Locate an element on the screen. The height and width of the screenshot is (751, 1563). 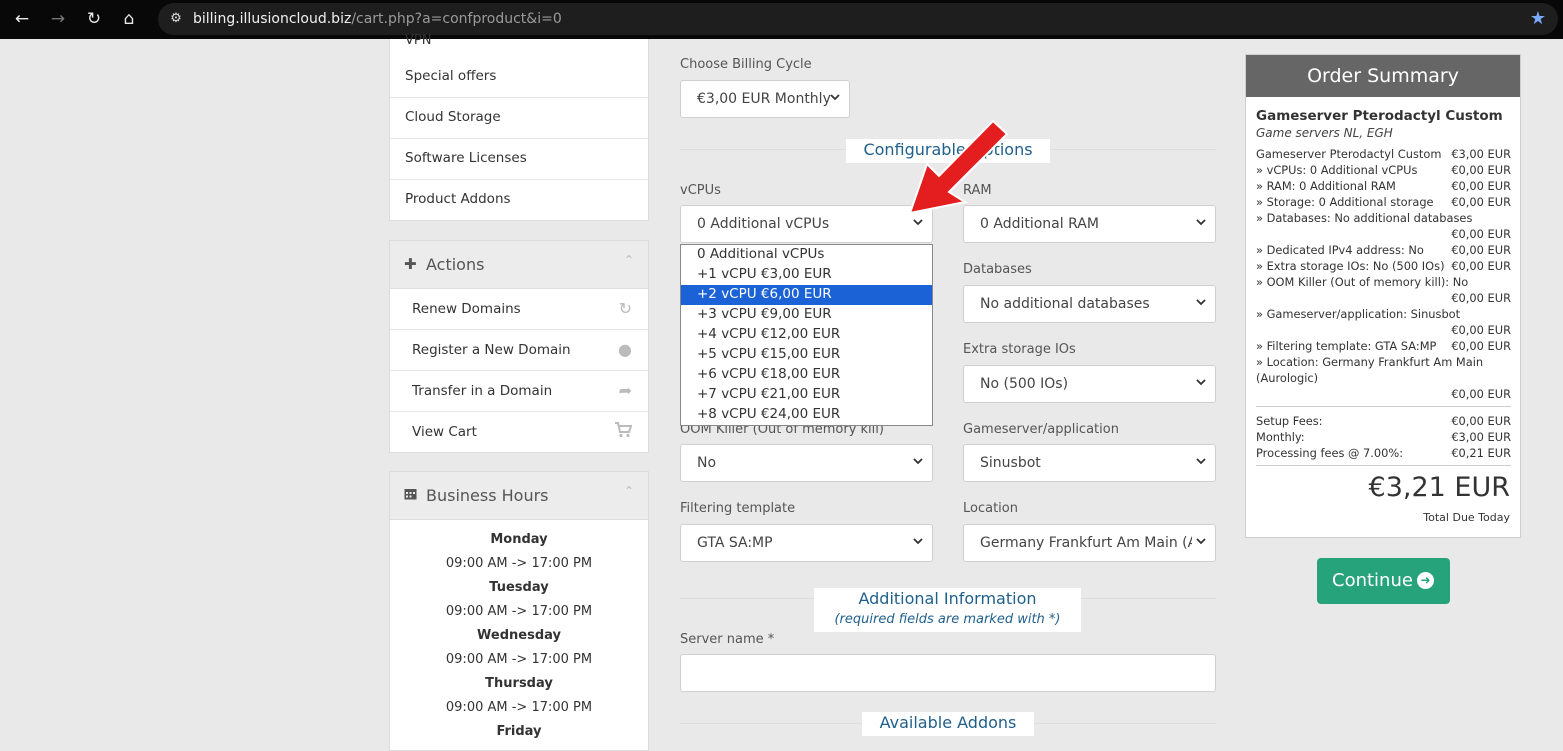
category-item-cut: VPN is located at coordinates (418, 40).